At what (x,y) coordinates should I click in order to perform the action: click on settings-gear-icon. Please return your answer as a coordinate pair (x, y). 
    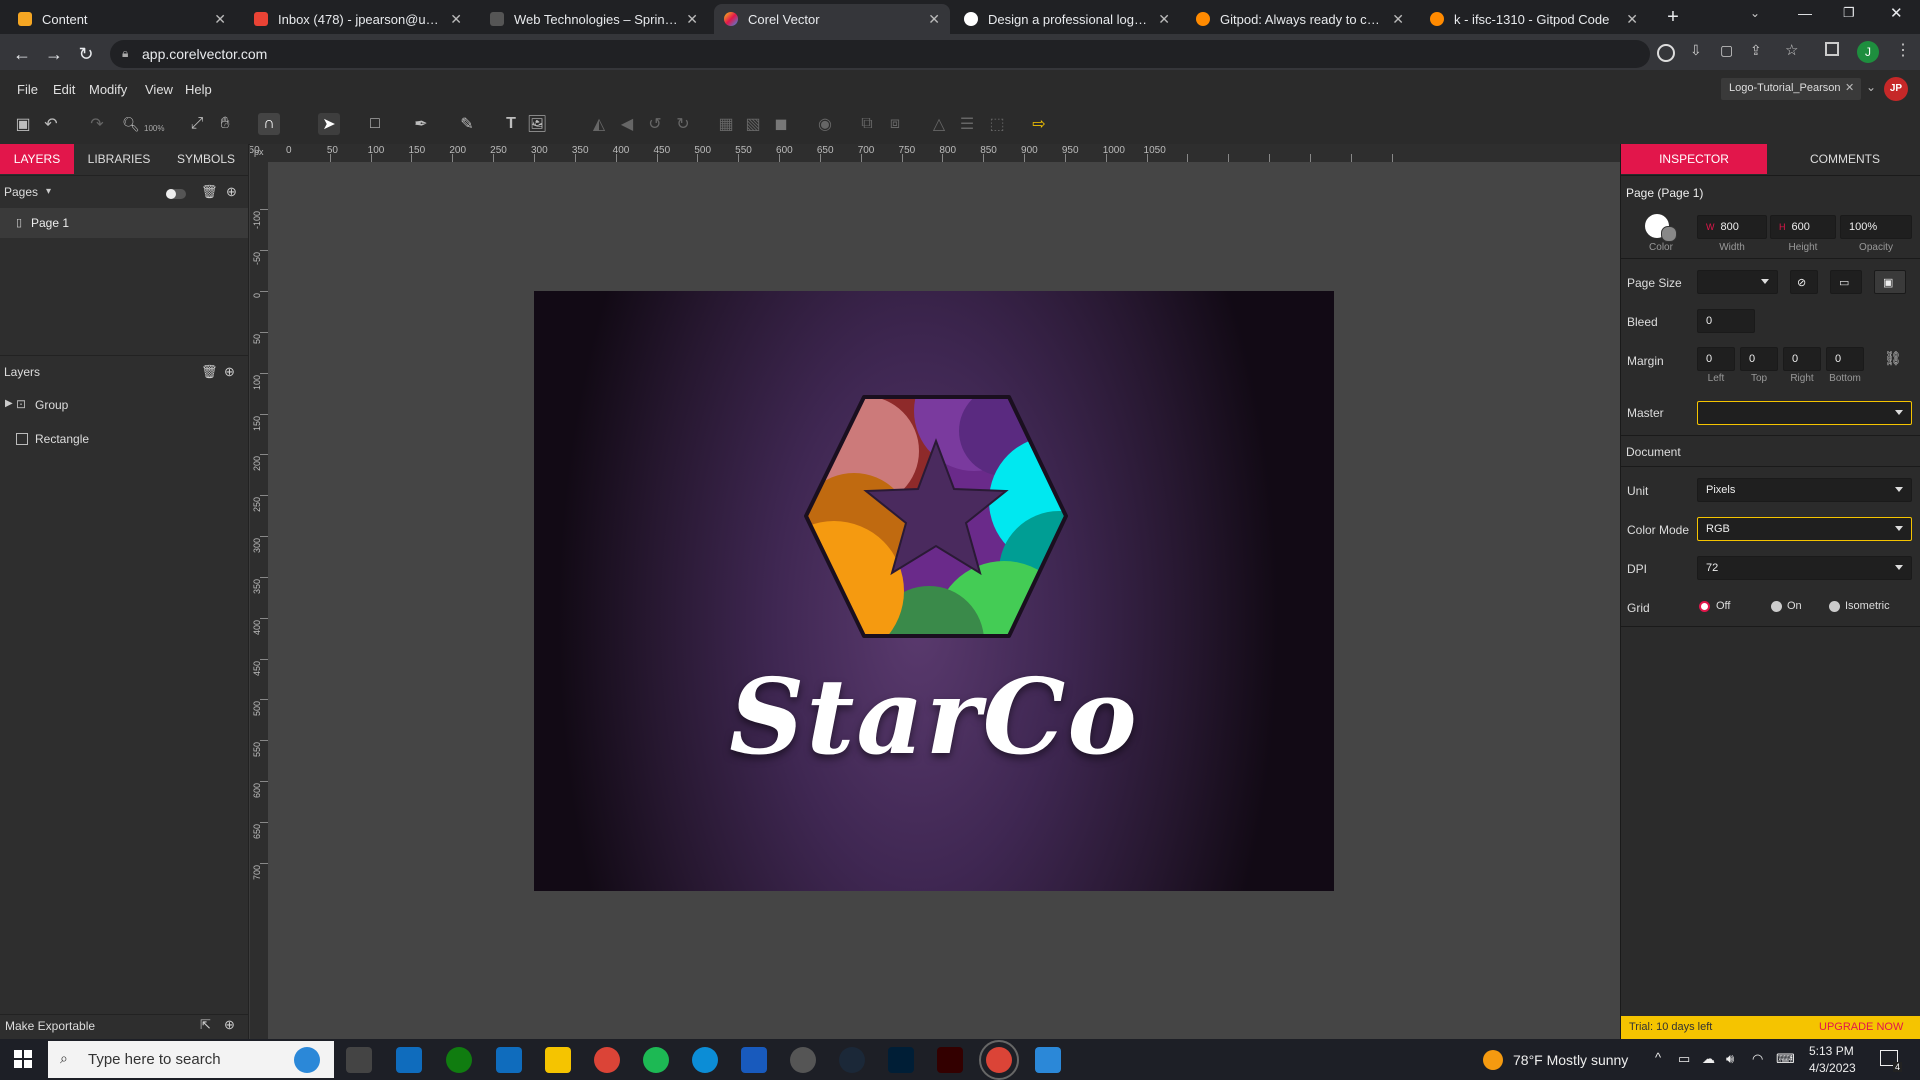
    Looking at the image, I should click on (803, 1060).